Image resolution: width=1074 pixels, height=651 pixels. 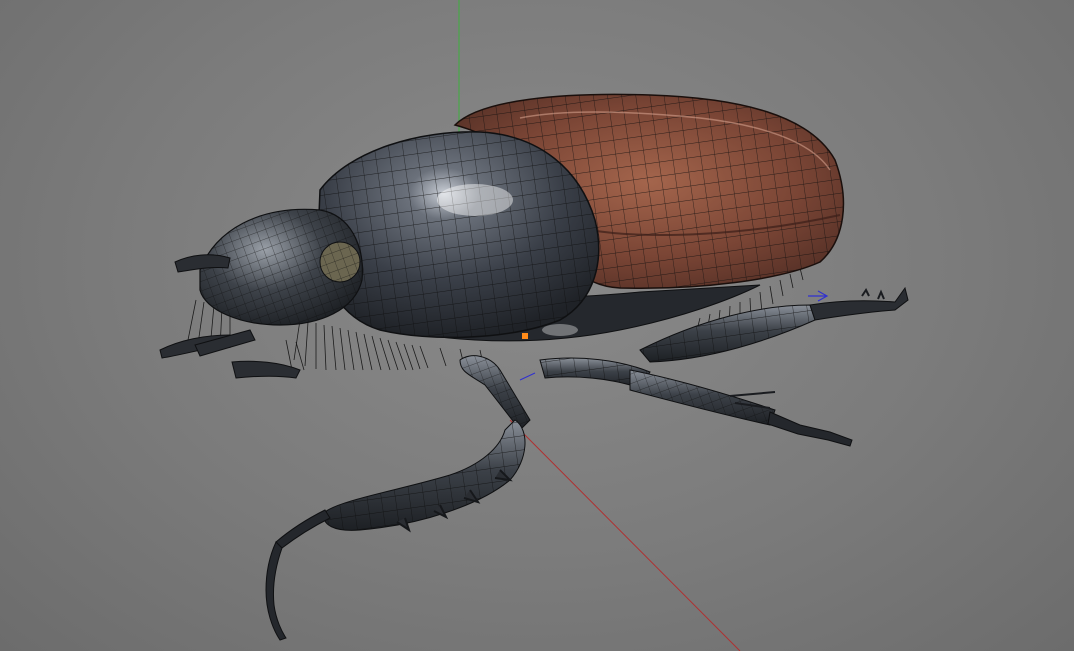 What do you see at coordinates (458, 235) in the screenshot?
I see `pronotum-shell` at bounding box center [458, 235].